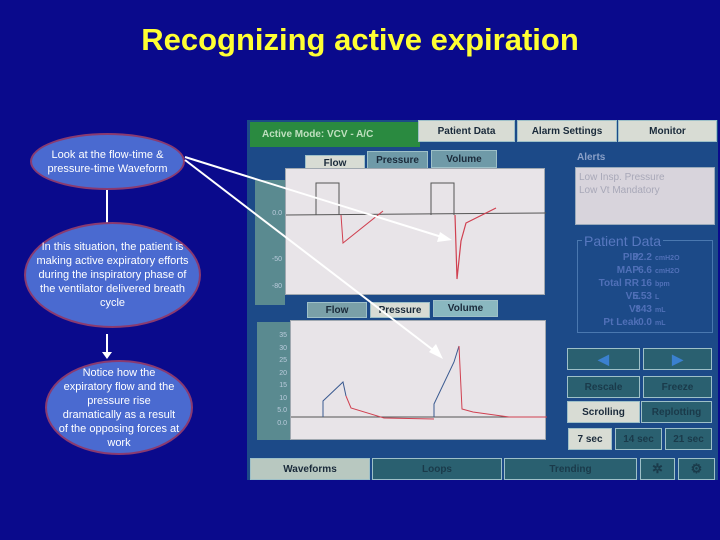 The image size is (720, 540). What do you see at coordinates (315, 197) in the screenshot?
I see `arrow-to-flow` at bounding box center [315, 197].